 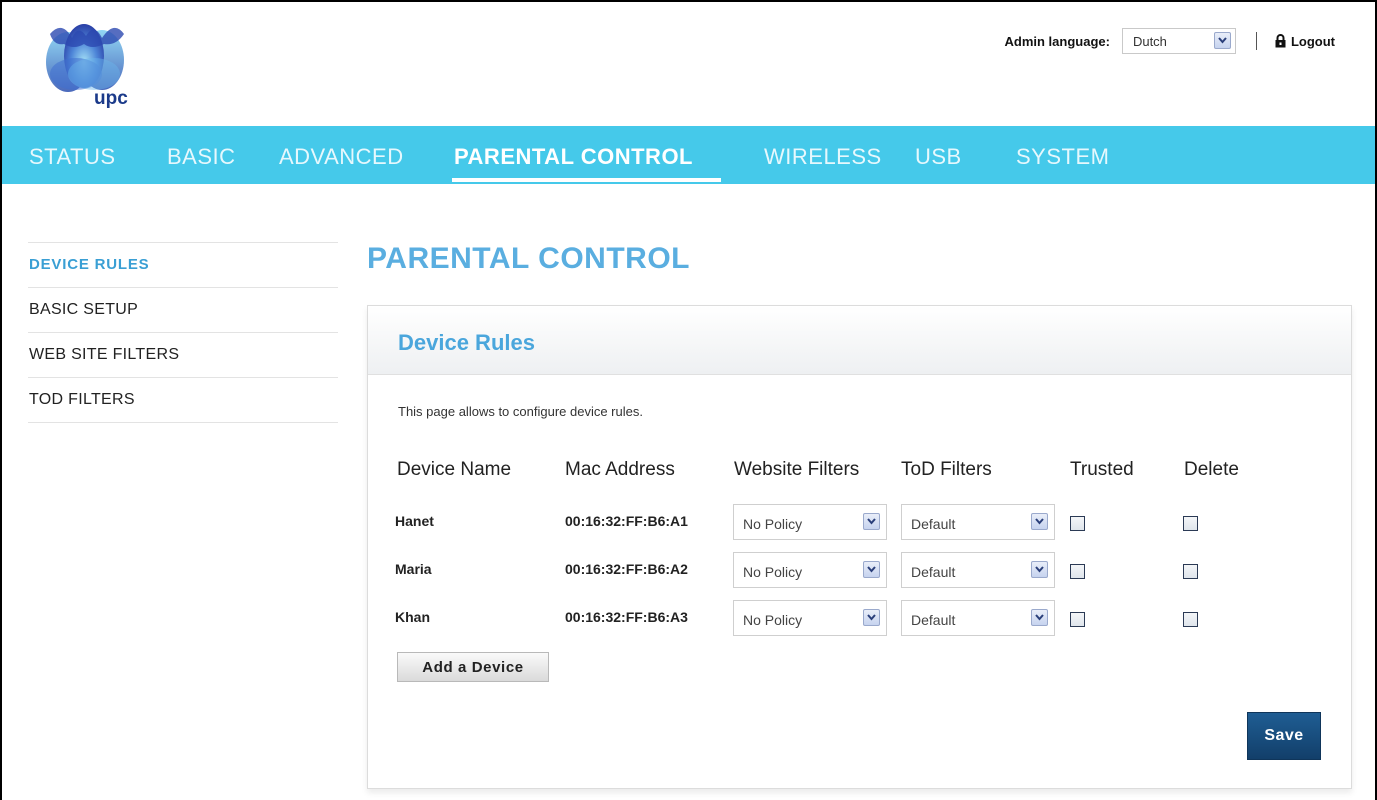 What do you see at coordinates (183, 354) in the screenshot?
I see `sidebar-item-web-site-filters: WEB SITE FILTERS` at bounding box center [183, 354].